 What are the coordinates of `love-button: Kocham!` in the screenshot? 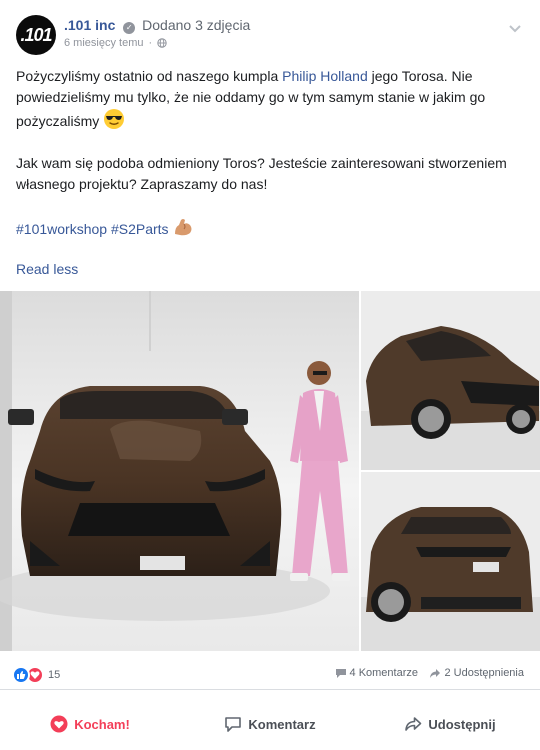 It's located at (90, 724).